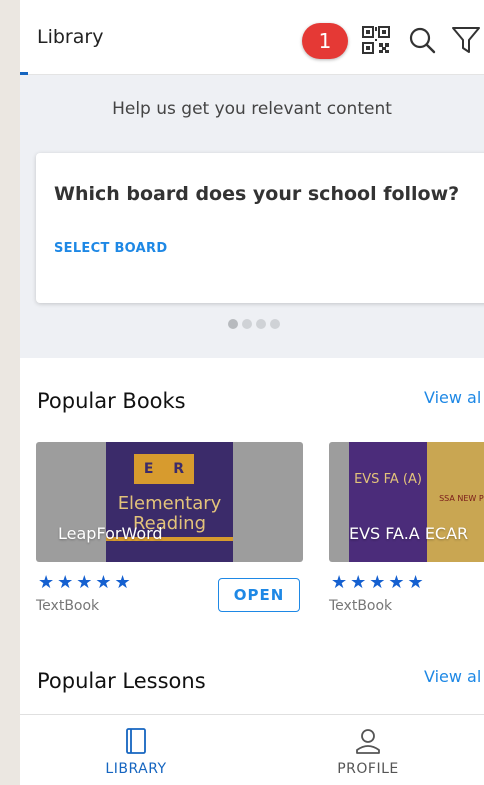  Describe the element at coordinates (409, 533) in the screenshot. I see `book-title: EVS FA.A ECAR` at that location.